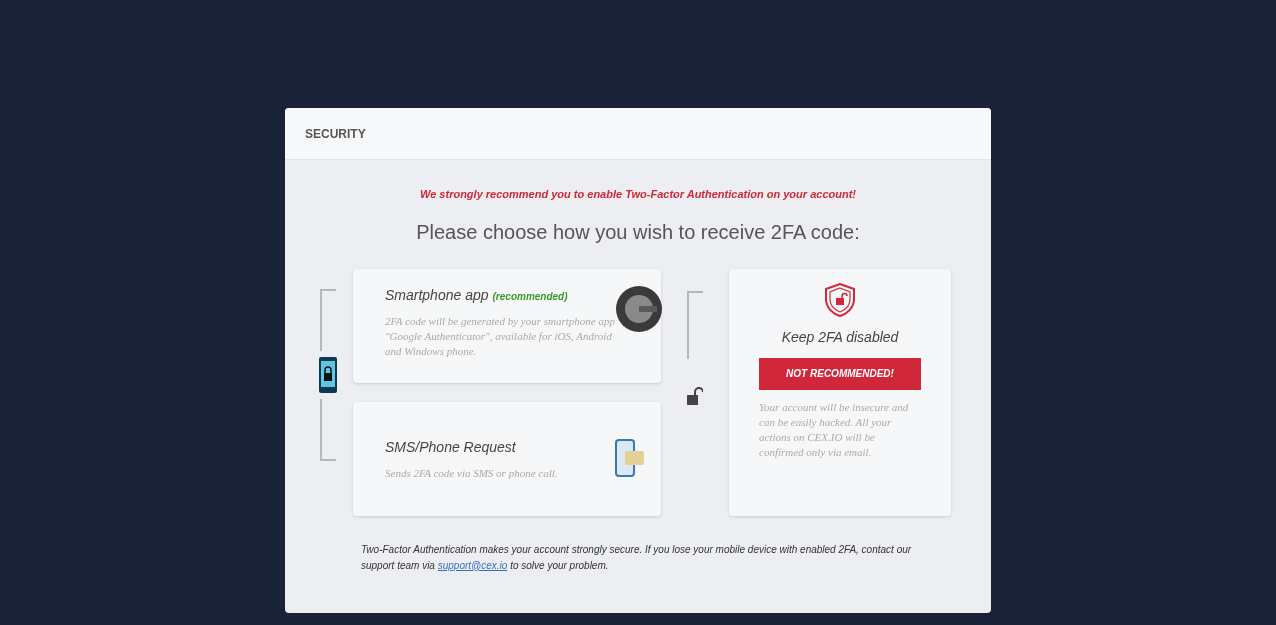  What do you see at coordinates (437, 295) in the screenshot?
I see `option-title: Smartphone app` at bounding box center [437, 295].